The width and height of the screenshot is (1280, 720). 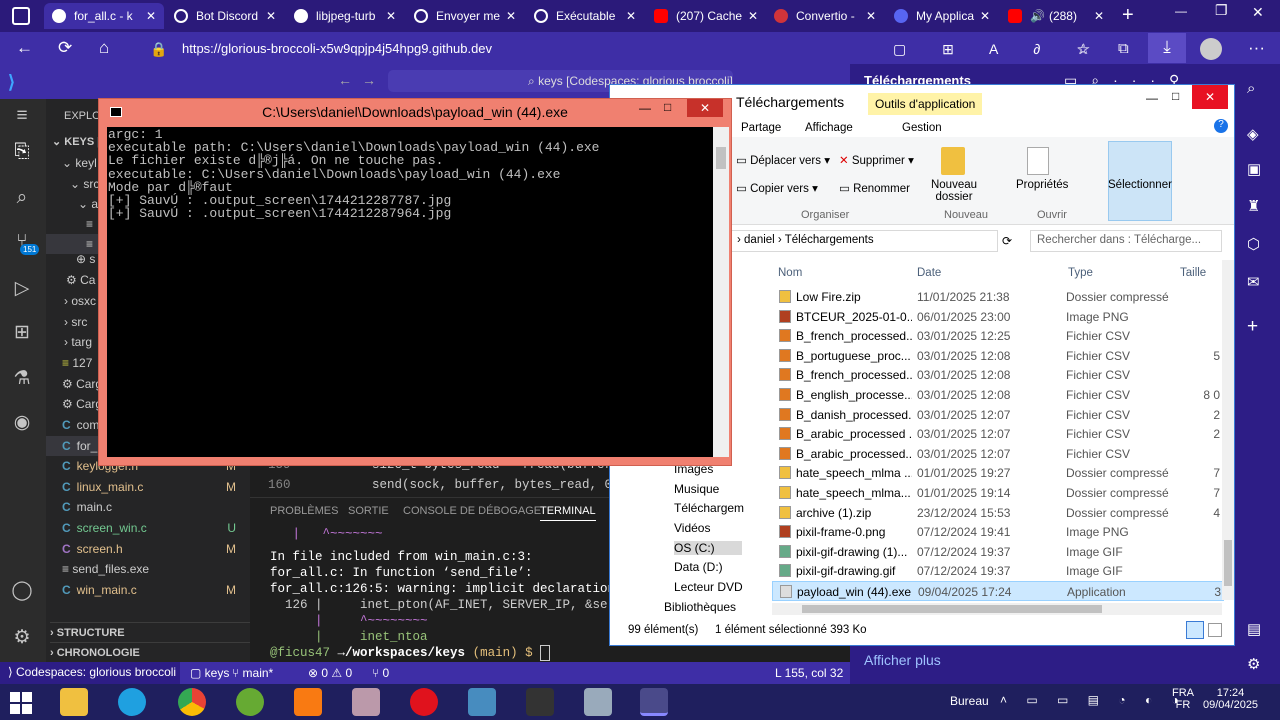 What do you see at coordinates (1252, 327) in the screenshot?
I see `add-icon: +` at bounding box center [1252, 327].